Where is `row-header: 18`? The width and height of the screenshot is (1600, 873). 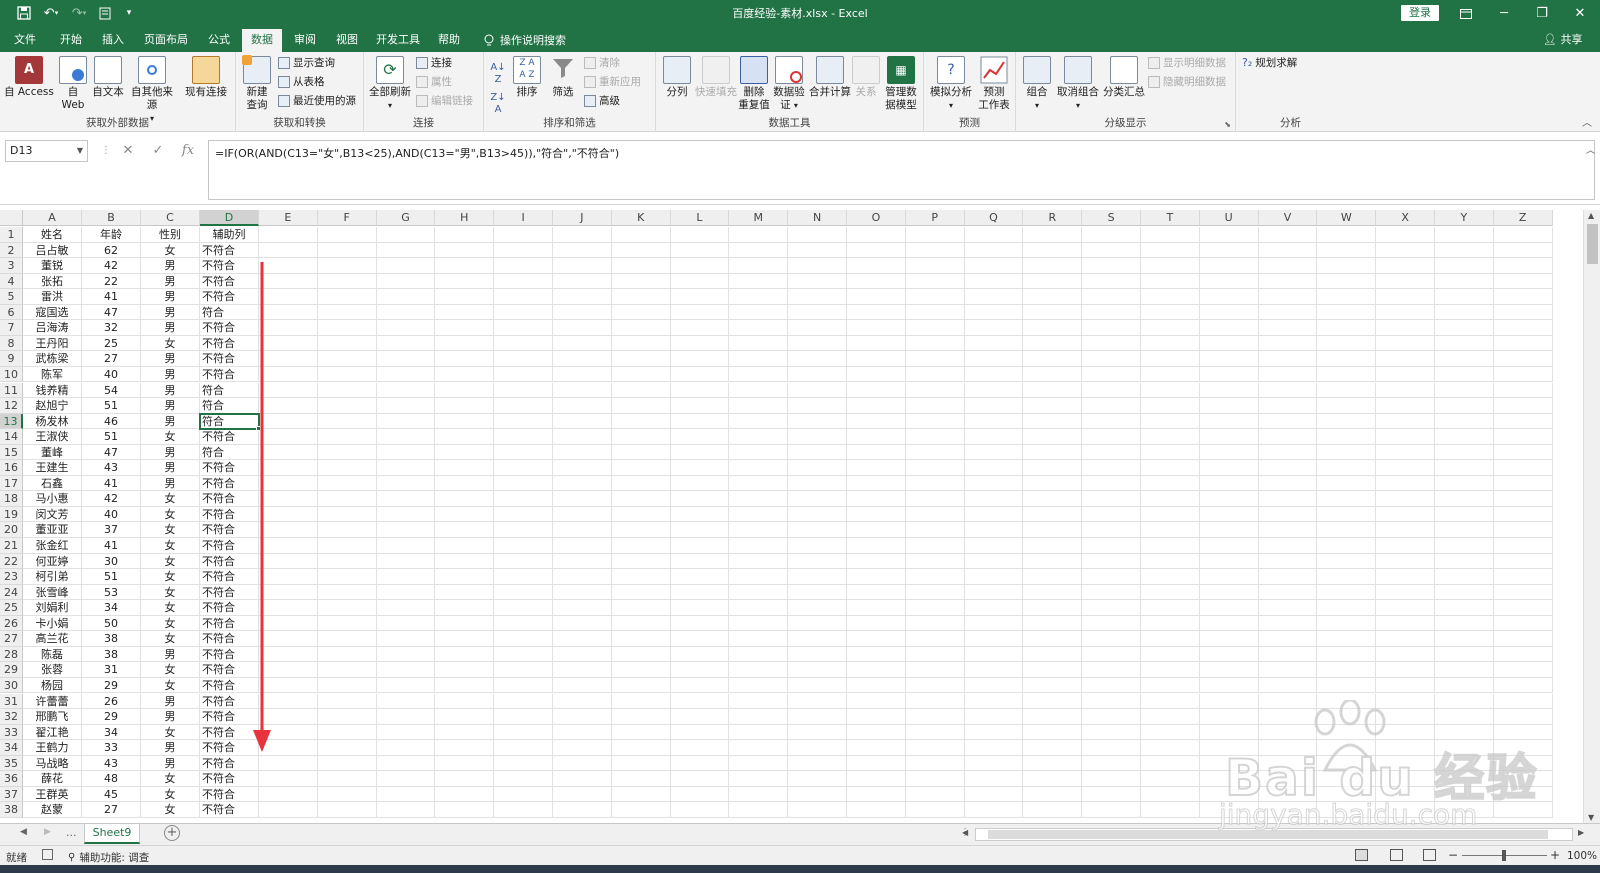 row-header: 18 is located at coordinates (11, 499).